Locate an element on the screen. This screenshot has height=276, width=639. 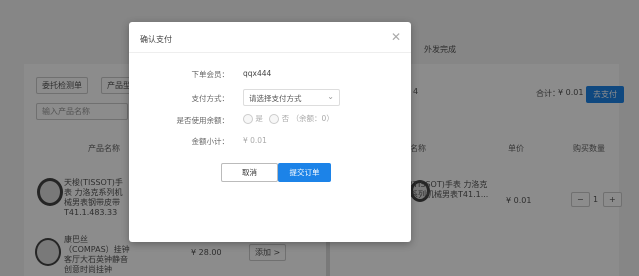
amount-label: 金额小计： is located at coordinates (210, 141).